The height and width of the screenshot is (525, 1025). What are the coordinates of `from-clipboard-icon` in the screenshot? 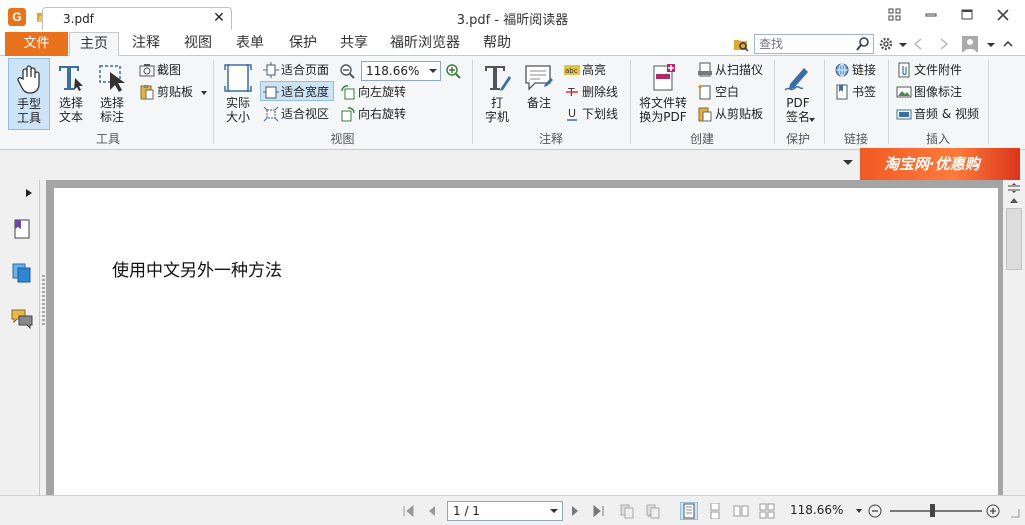 It's located at (705, 114).